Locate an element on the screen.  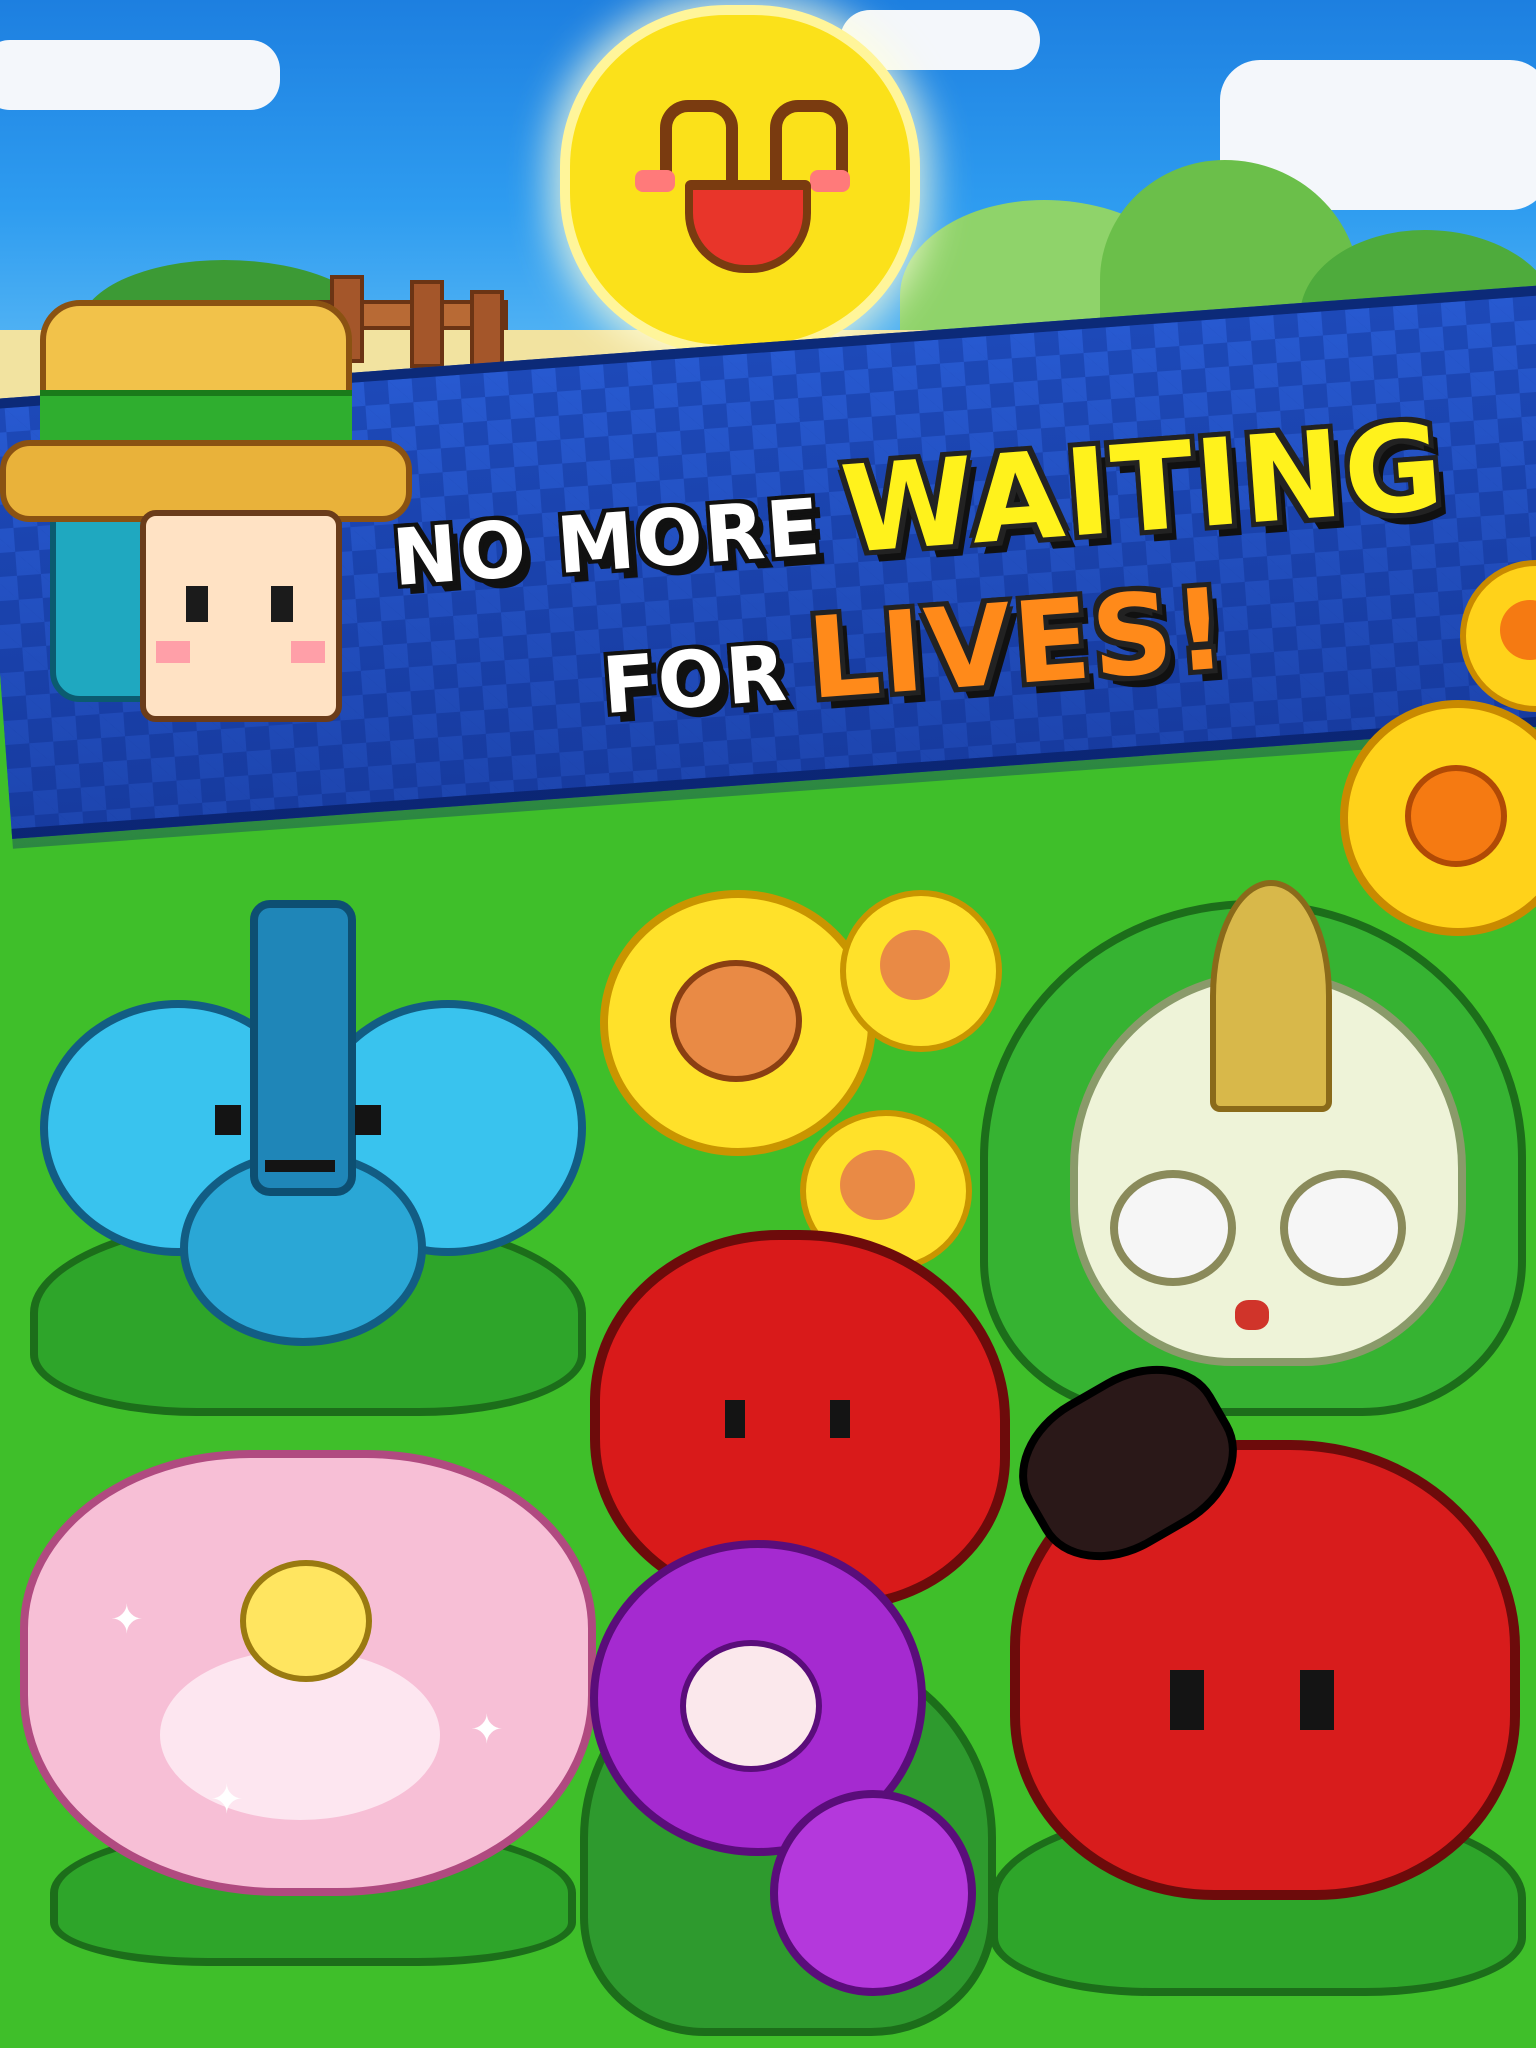
cloud-top is located at coordinates (940, 40).